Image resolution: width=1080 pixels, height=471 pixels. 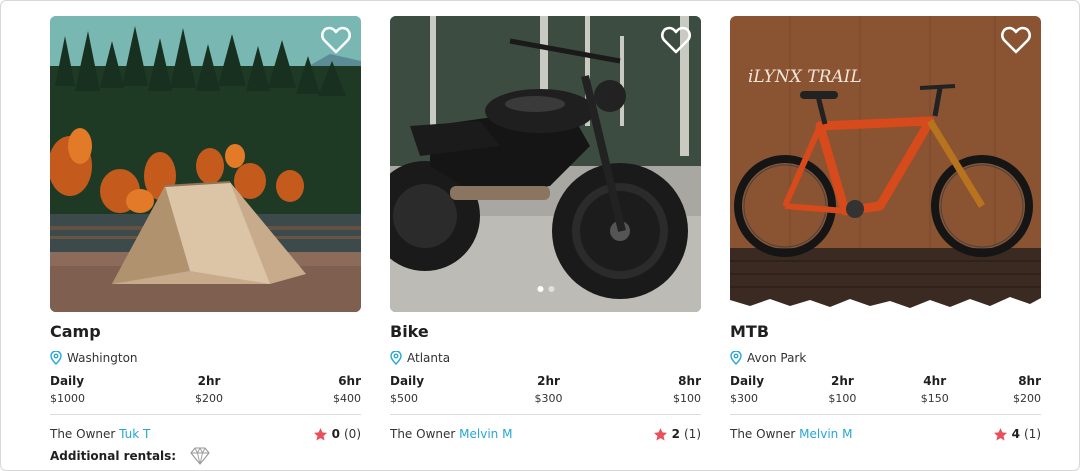 What do you see at coordinates (102, 358) in the screenshot?
I see `location-label: Washington` at bounding box center [102, 358].